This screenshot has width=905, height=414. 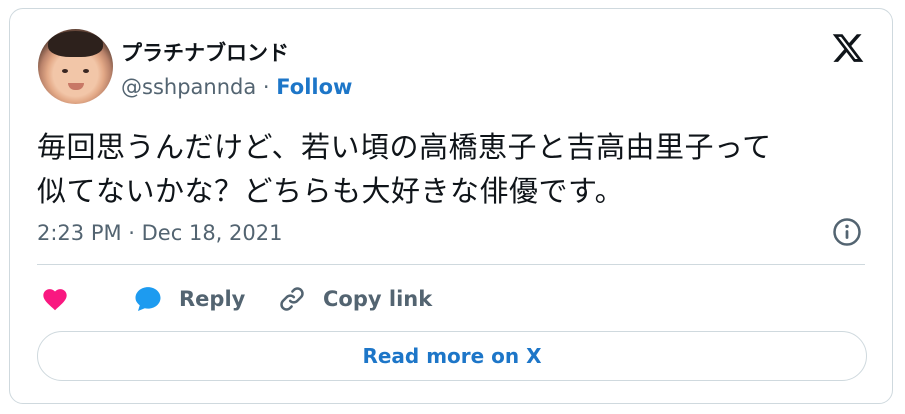 I want to click on tweet-text-line-1: 毎回思うんだけど、若い頃の高橋恵子と吉高由里子って, so click(x=404, y=147).